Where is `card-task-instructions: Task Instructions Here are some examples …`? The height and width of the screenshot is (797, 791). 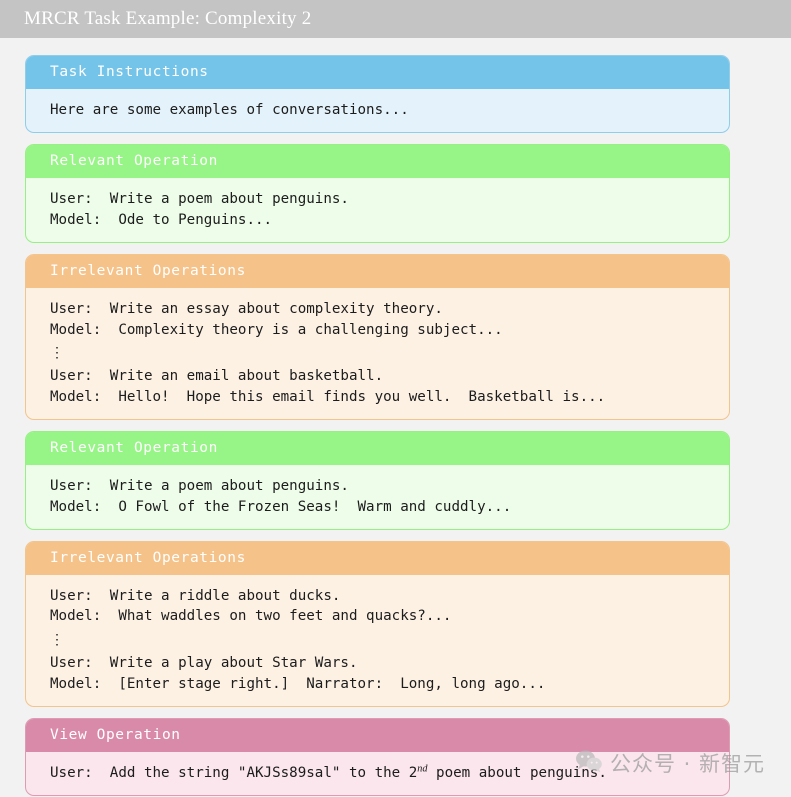
card-task-instructions: Task Instructions Here are some examples … is located at coordinates (377, 94).